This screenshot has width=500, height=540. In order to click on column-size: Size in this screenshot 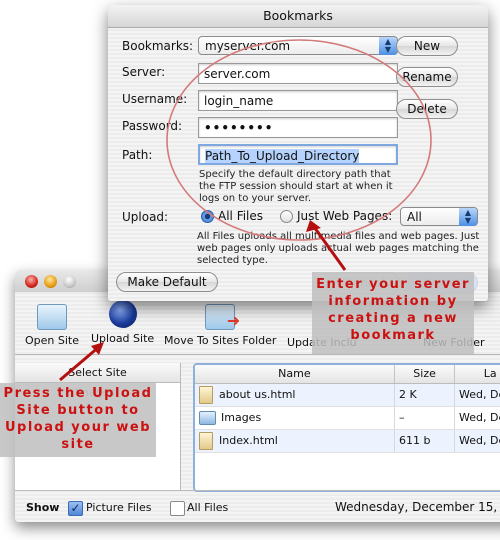, I will do `click(425, 374)`.